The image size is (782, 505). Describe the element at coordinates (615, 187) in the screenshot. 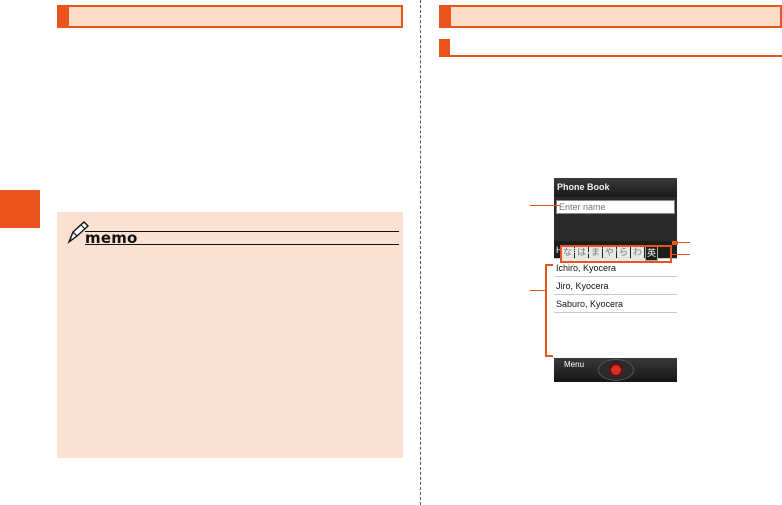

I see `phonebook-title: Phone Book` at that location.